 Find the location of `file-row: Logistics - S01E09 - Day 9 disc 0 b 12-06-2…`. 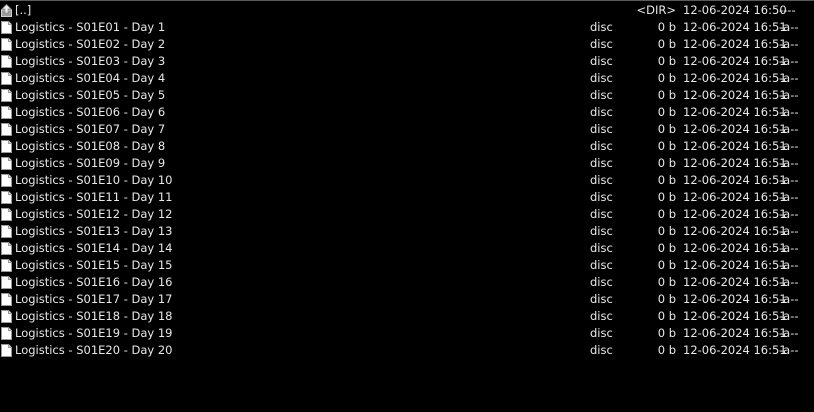

file-row: Logistics - S01E09 - Day 9 disc 0 b 12-06-2… is located at coordinates (407, 163).